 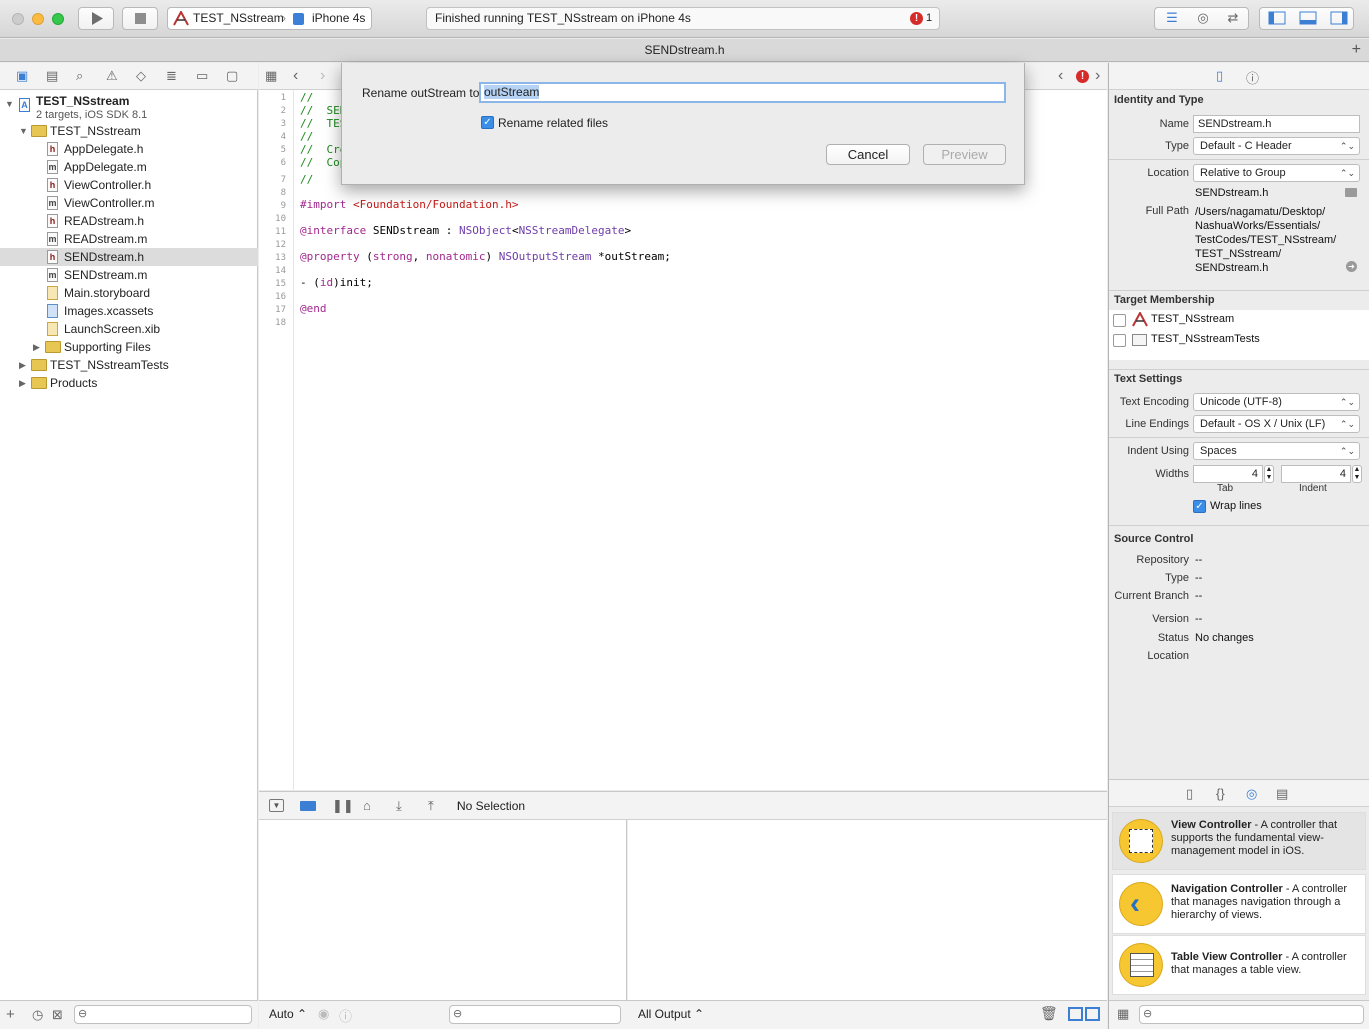 I want to click on tab-width-field: 4, so click(x=1228, y=474).